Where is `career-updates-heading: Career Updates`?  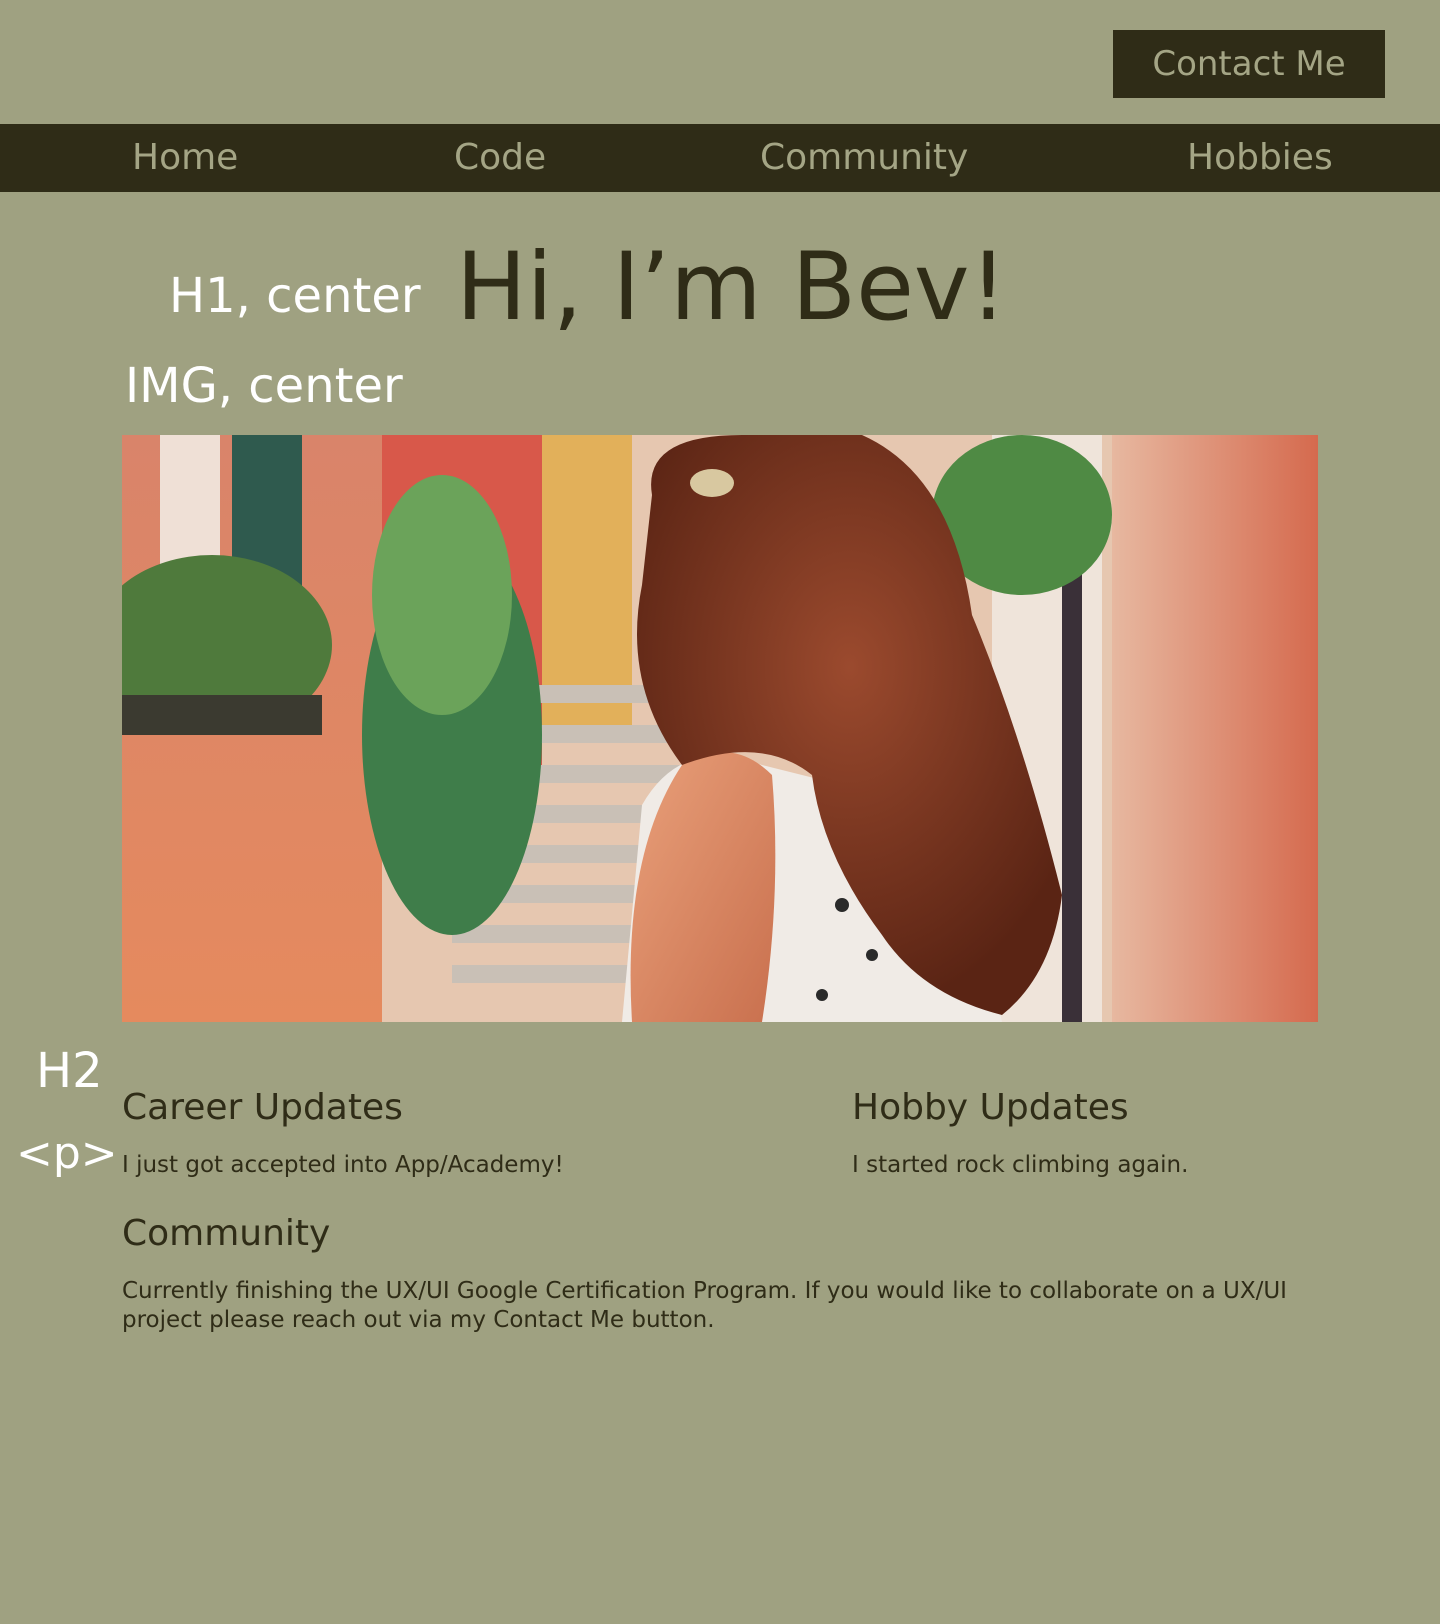
career-updates-heading: Career Updates is located at coordinates (262, 1107).